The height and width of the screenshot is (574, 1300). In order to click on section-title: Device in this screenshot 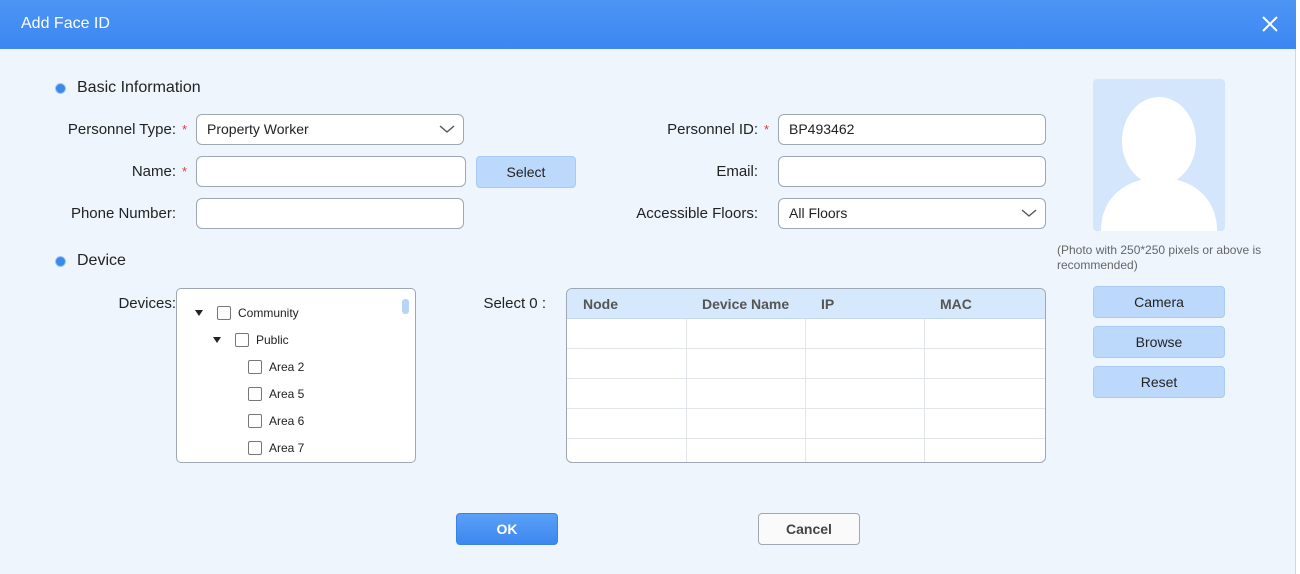, I will do `click(101, 260)`.